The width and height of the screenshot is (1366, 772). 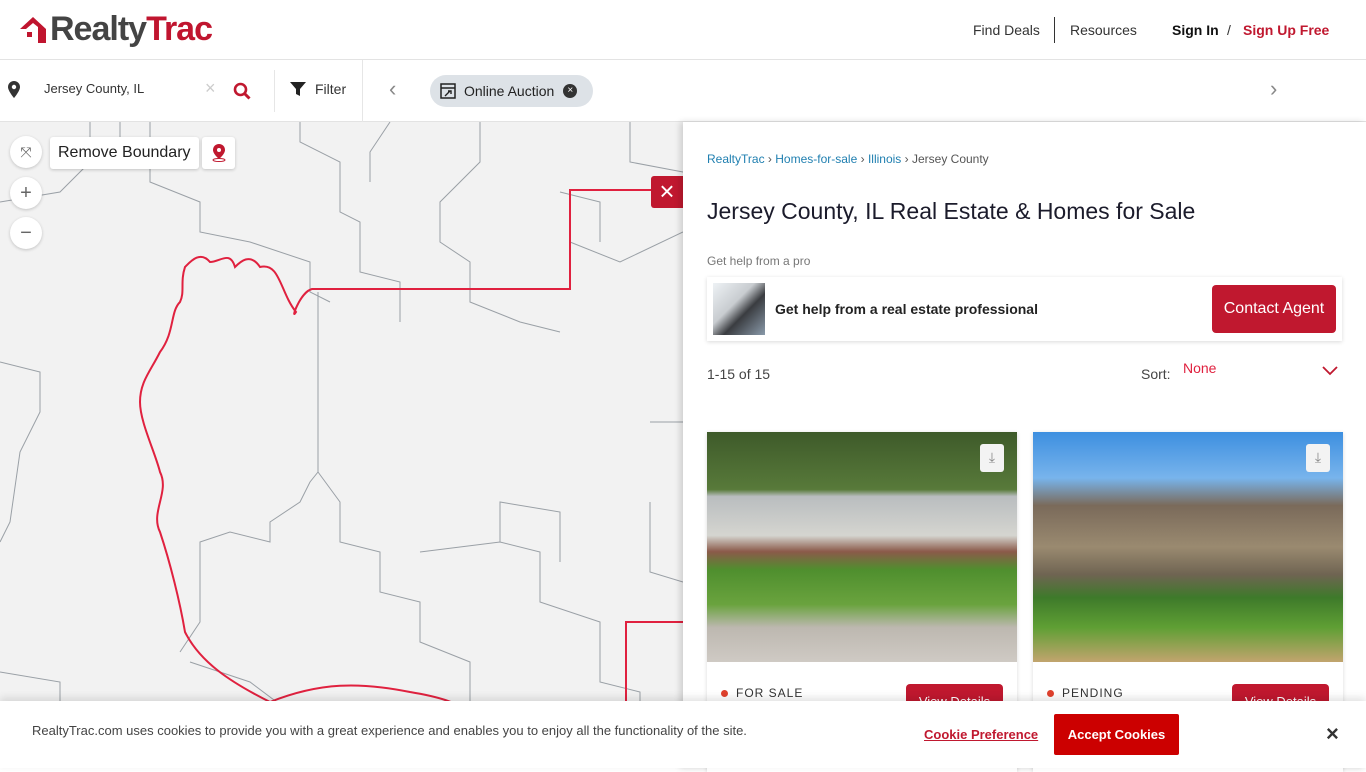 What do you see at coordinates (739, 374) in the screenshot?
I see `result-count: 1-15 of 15` at bounding box center [739, 374].